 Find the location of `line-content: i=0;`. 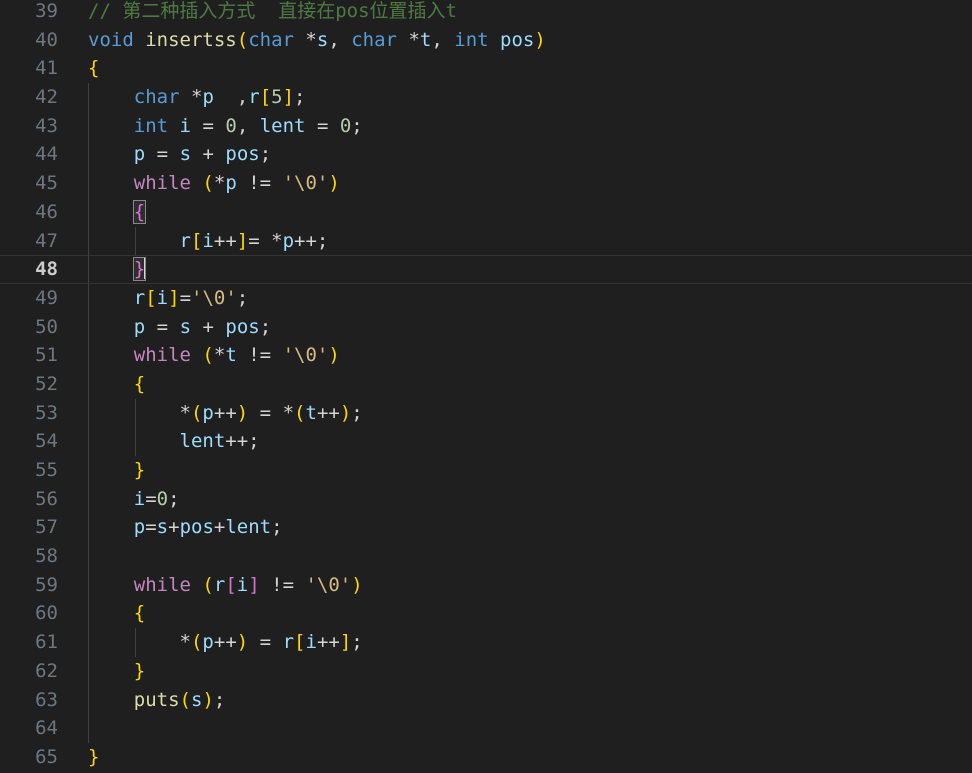

line-content: i=0; is located at coordinates (530, 499).